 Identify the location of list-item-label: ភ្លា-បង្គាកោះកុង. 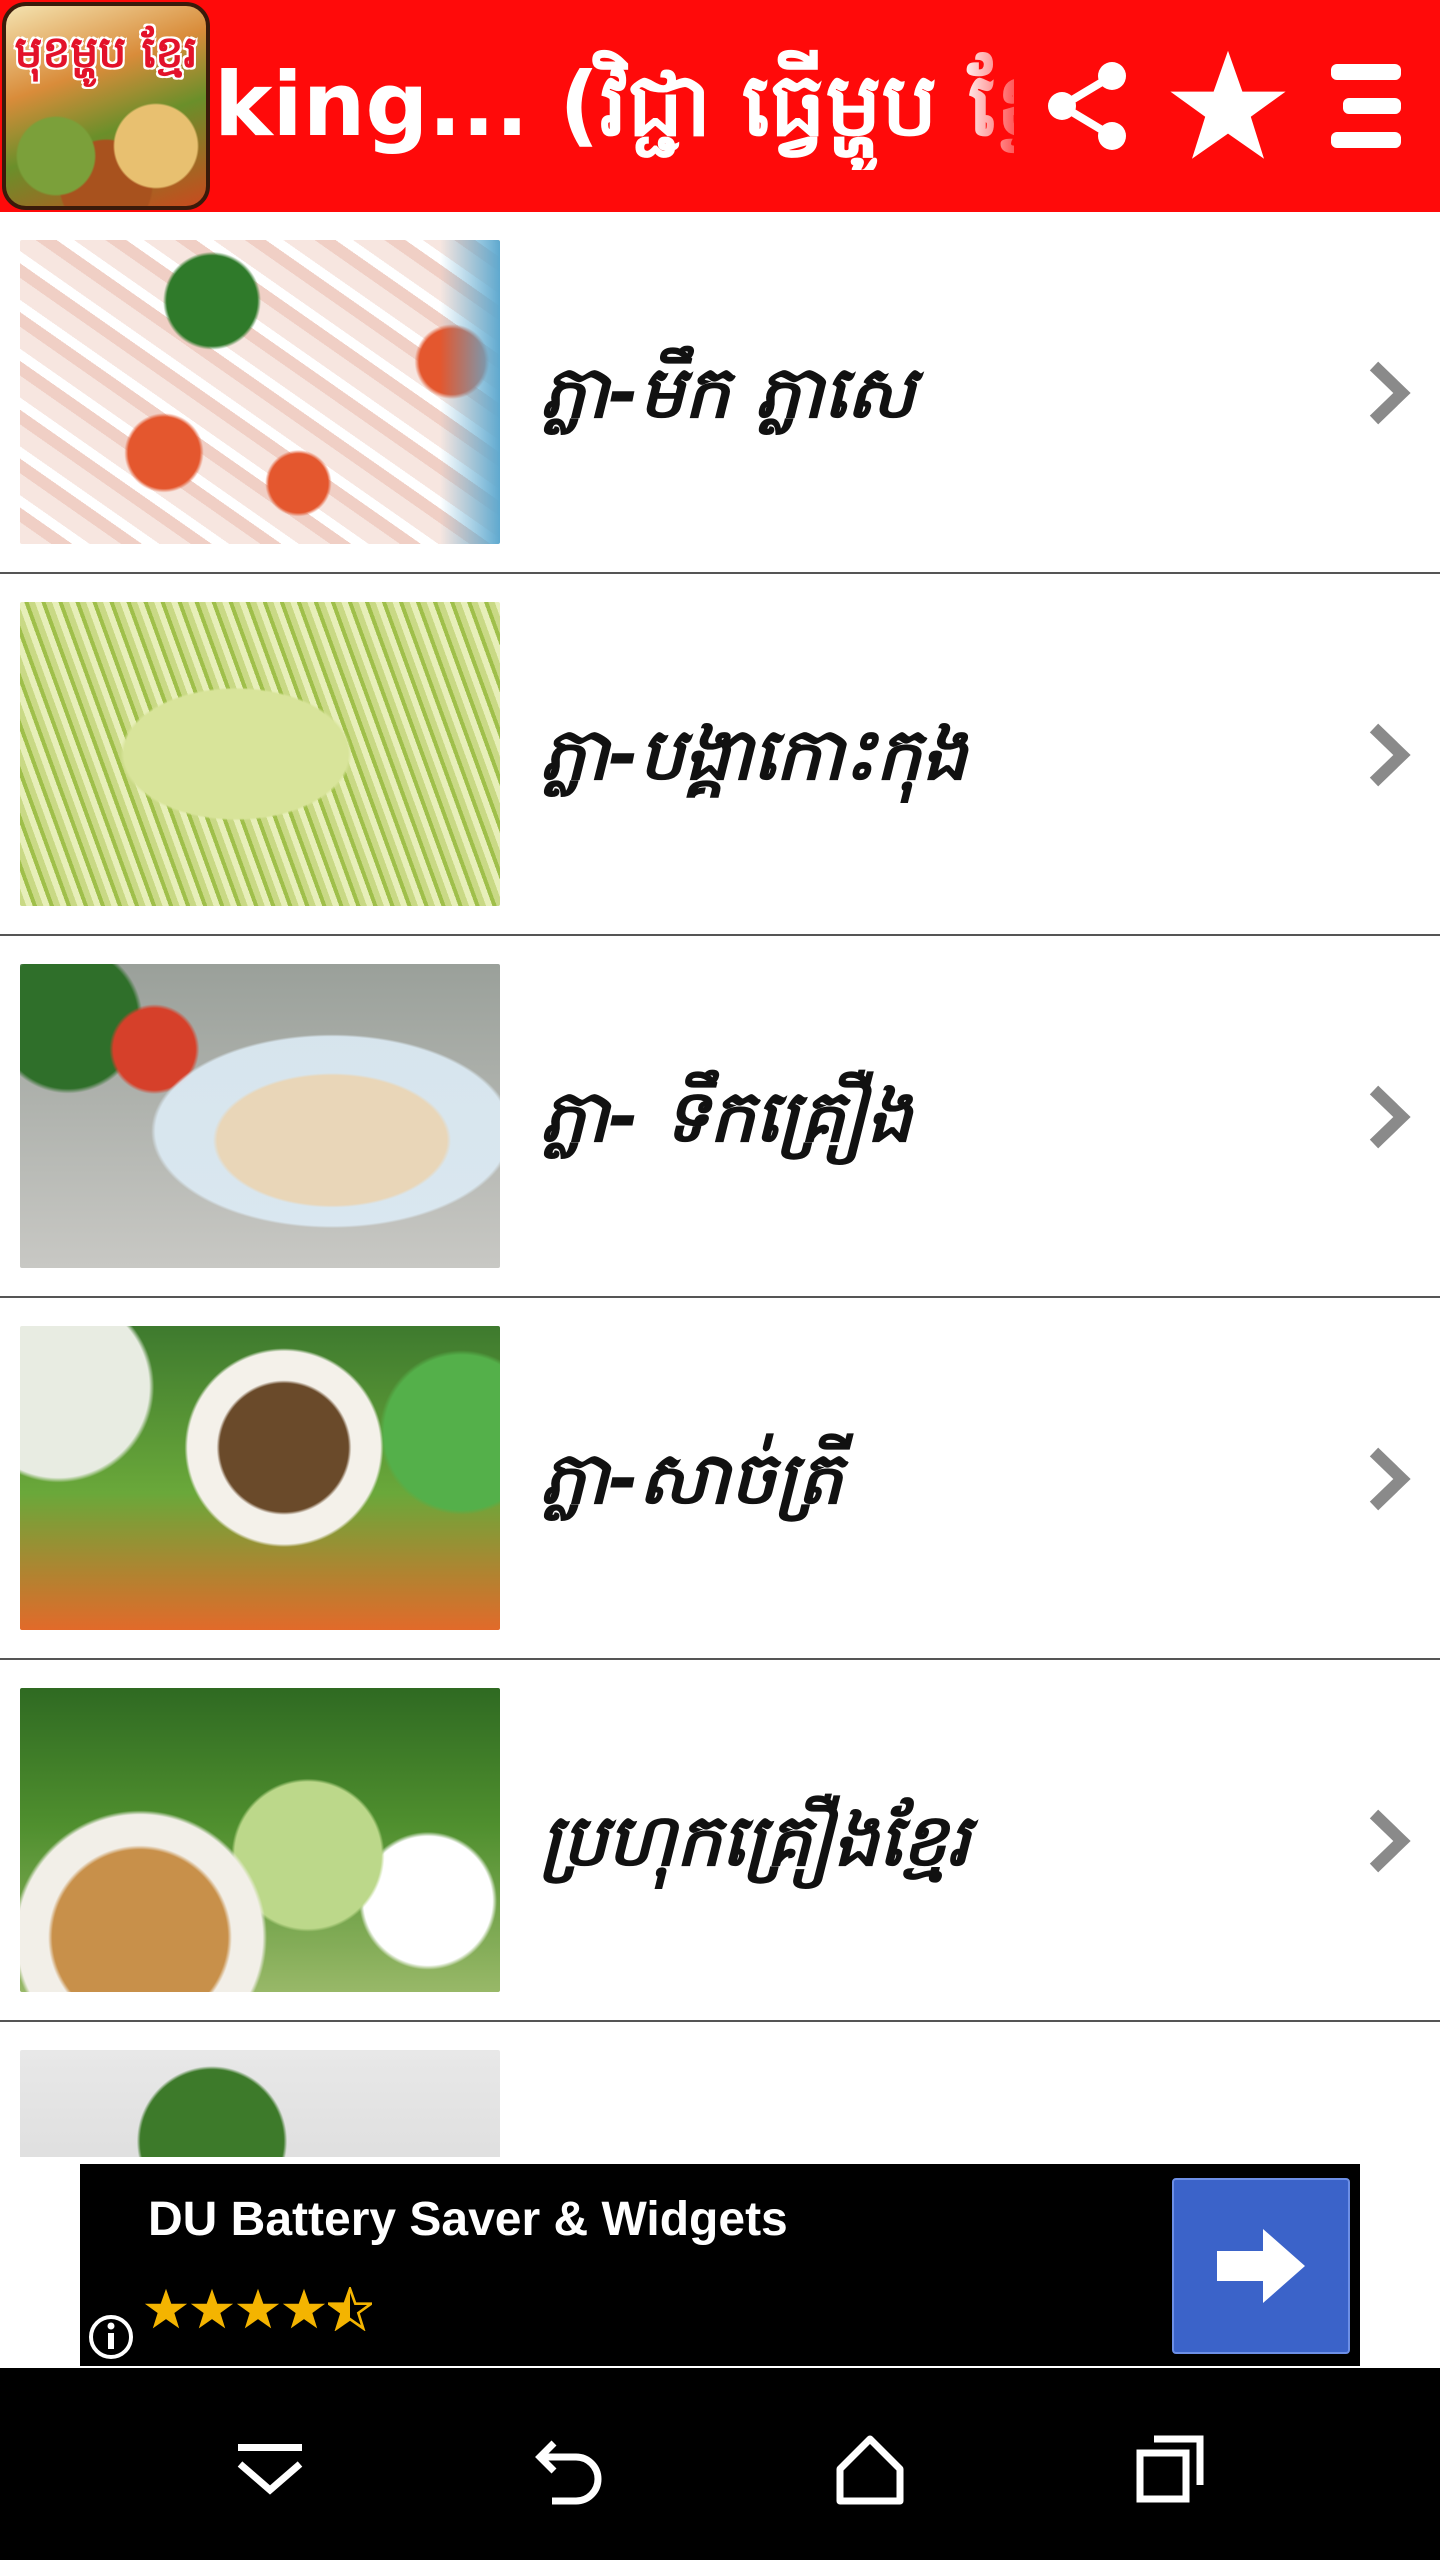
(754, 754).